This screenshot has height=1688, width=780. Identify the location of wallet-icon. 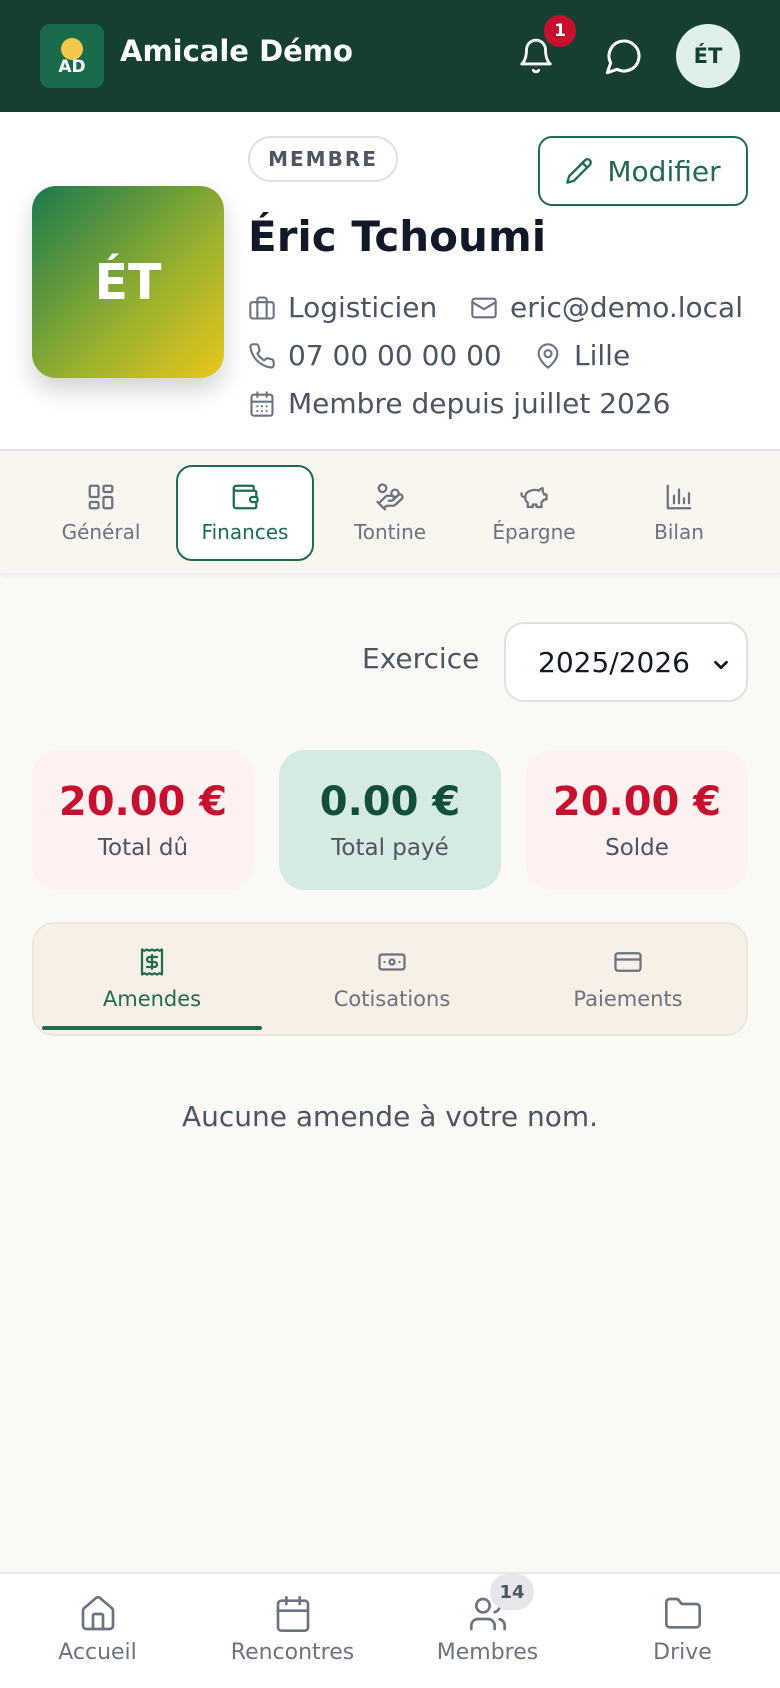
(245, 497).